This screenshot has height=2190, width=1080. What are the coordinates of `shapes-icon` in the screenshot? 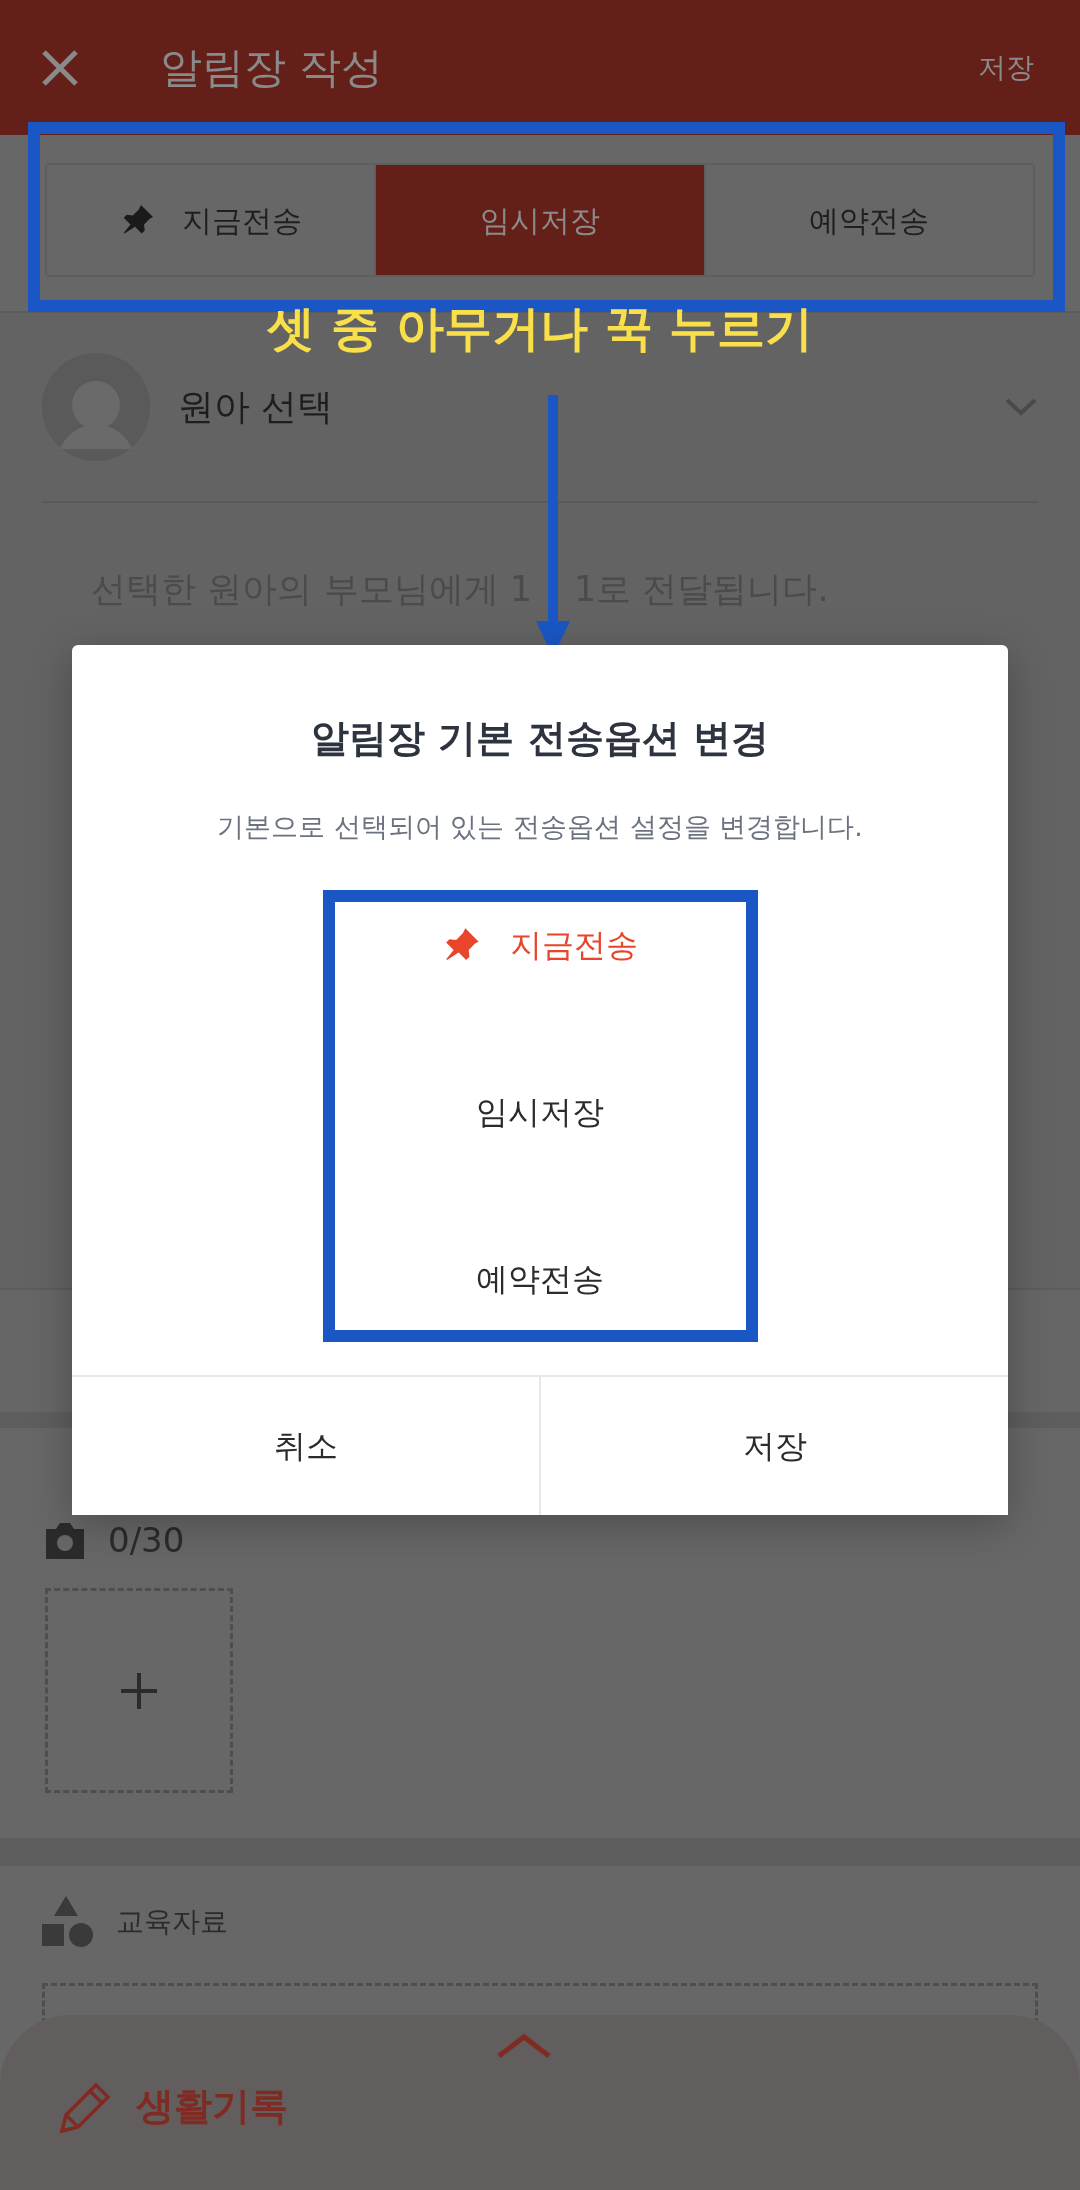 It's located at (68, 1922).